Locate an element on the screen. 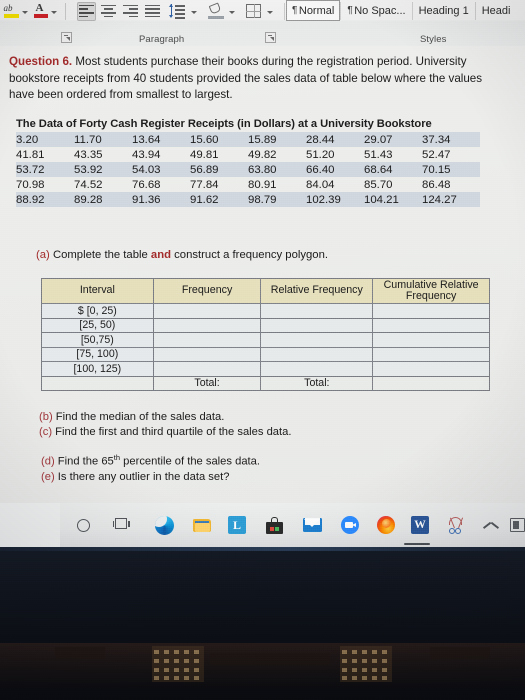  part-a-label: (a) is located at coordinates (43, 255).